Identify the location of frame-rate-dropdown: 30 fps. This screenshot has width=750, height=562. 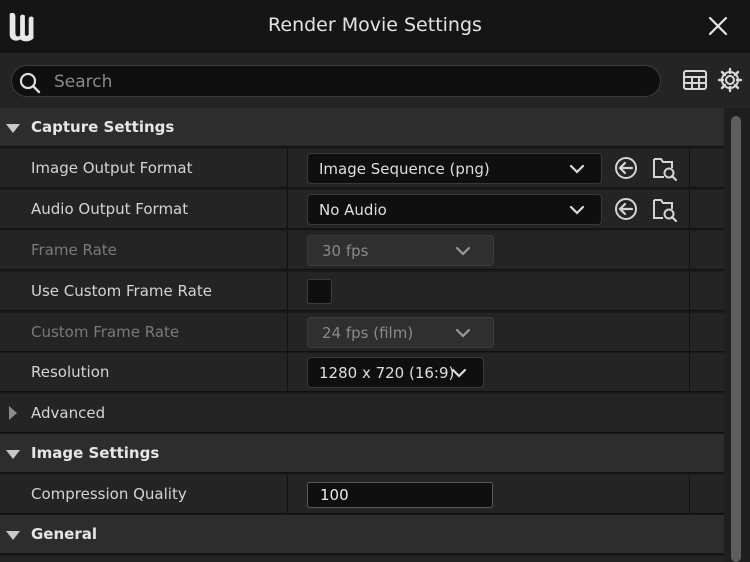
(400, 250).